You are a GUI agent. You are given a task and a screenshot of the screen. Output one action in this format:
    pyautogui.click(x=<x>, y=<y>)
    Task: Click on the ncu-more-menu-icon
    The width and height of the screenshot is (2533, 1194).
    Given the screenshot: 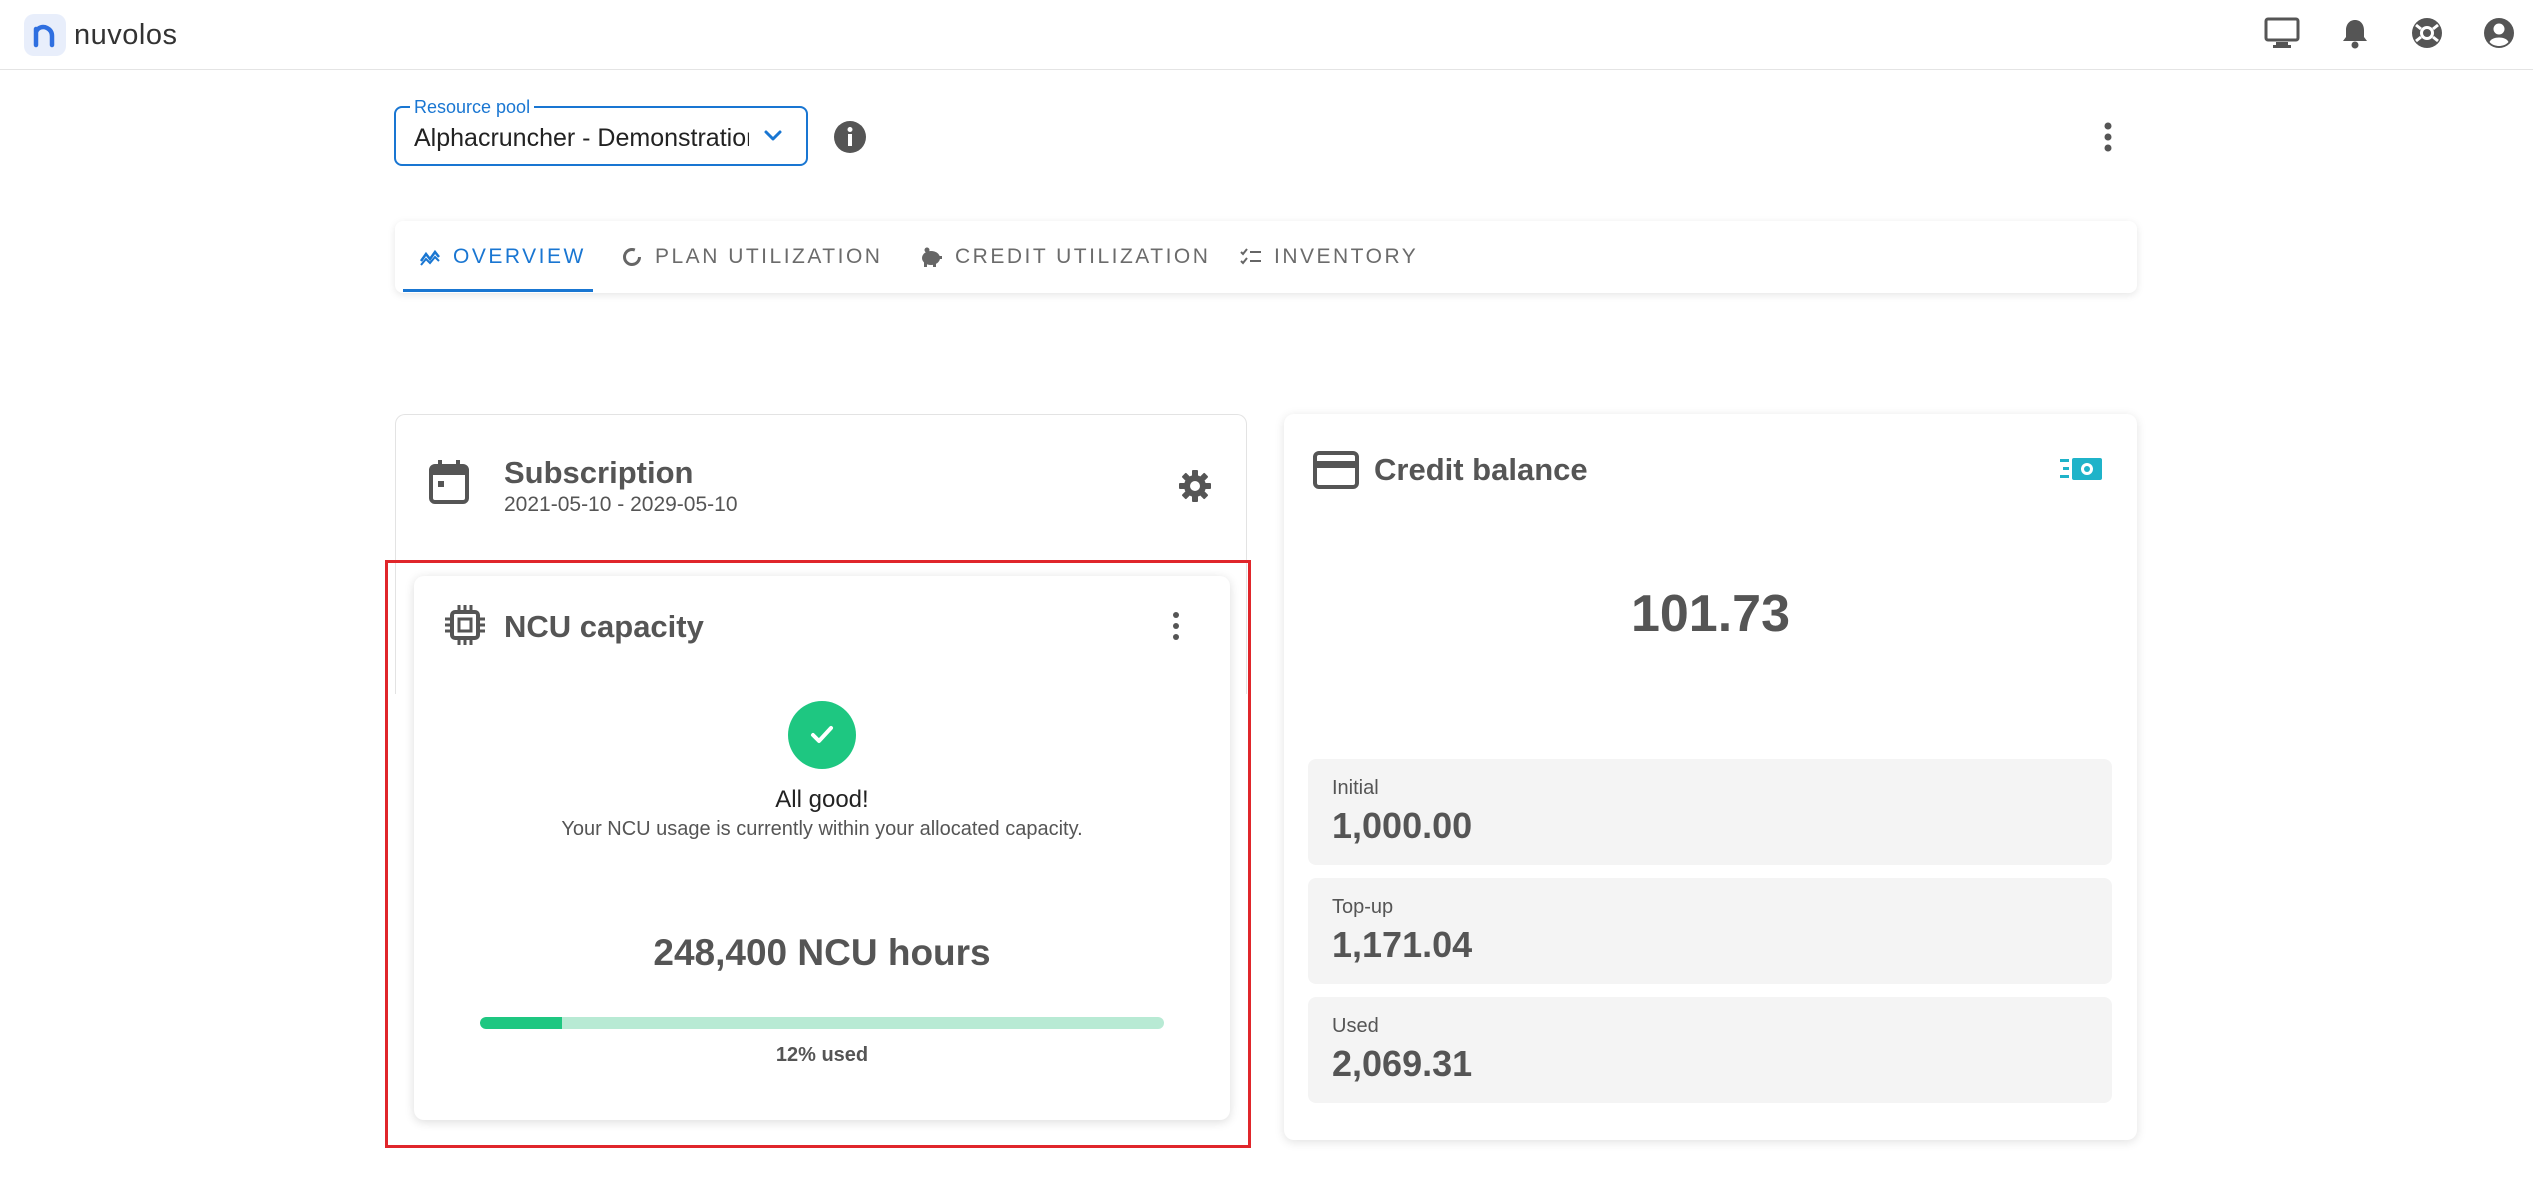 What is the action you would take?
    pyautogui.click(x=1176, y=626)
    